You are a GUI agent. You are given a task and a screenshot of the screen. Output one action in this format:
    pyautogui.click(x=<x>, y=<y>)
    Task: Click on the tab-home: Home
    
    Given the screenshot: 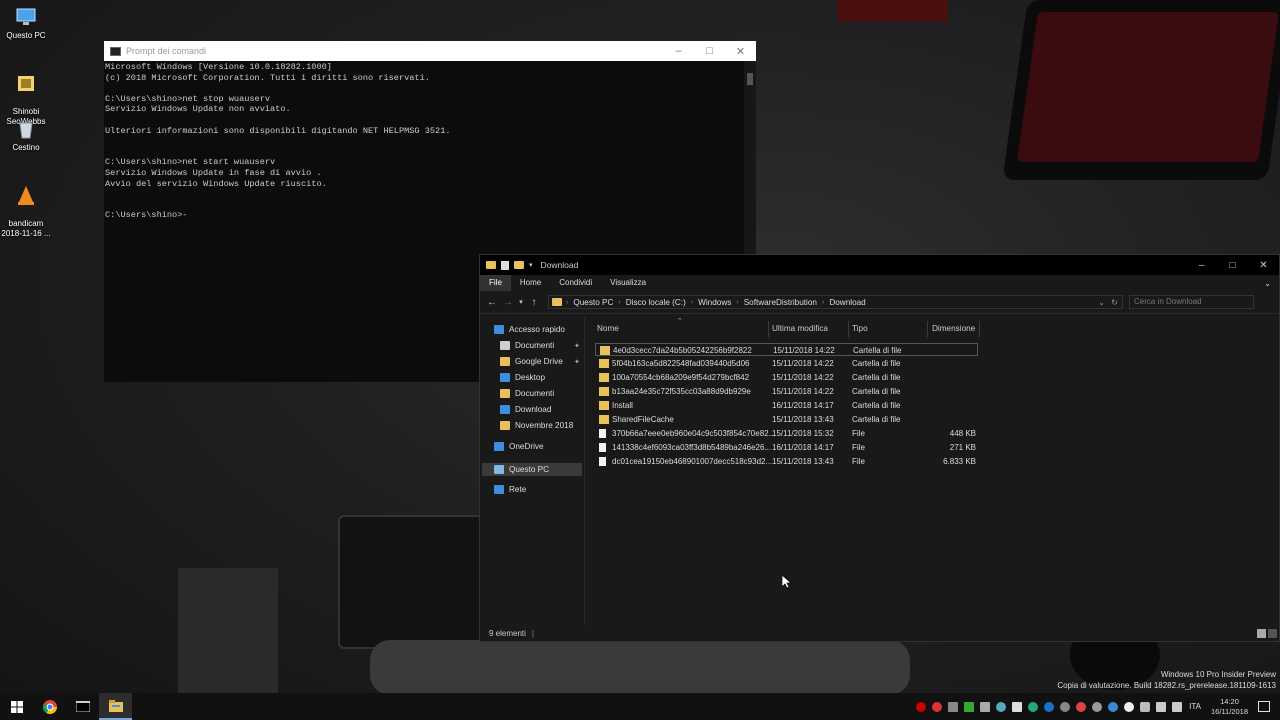 What is the action you would take?
    pyautogui.click(x=530, y=283)
    